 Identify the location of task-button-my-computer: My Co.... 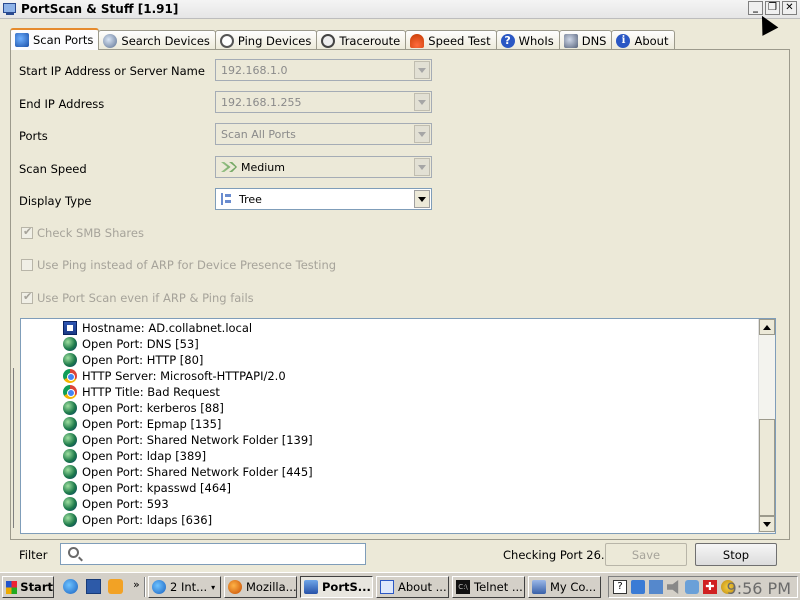
(564, 587).